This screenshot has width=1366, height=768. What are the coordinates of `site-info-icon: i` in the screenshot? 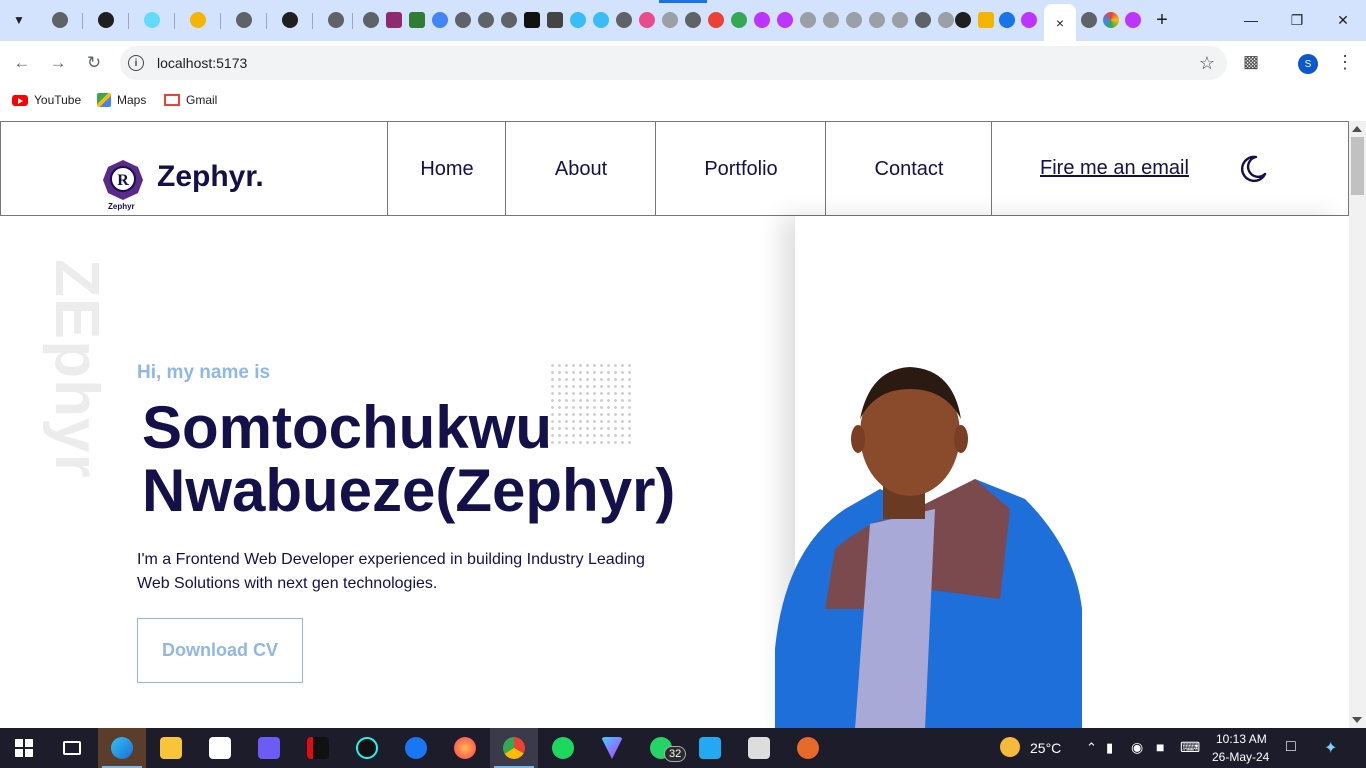 It's located at (136, 63).